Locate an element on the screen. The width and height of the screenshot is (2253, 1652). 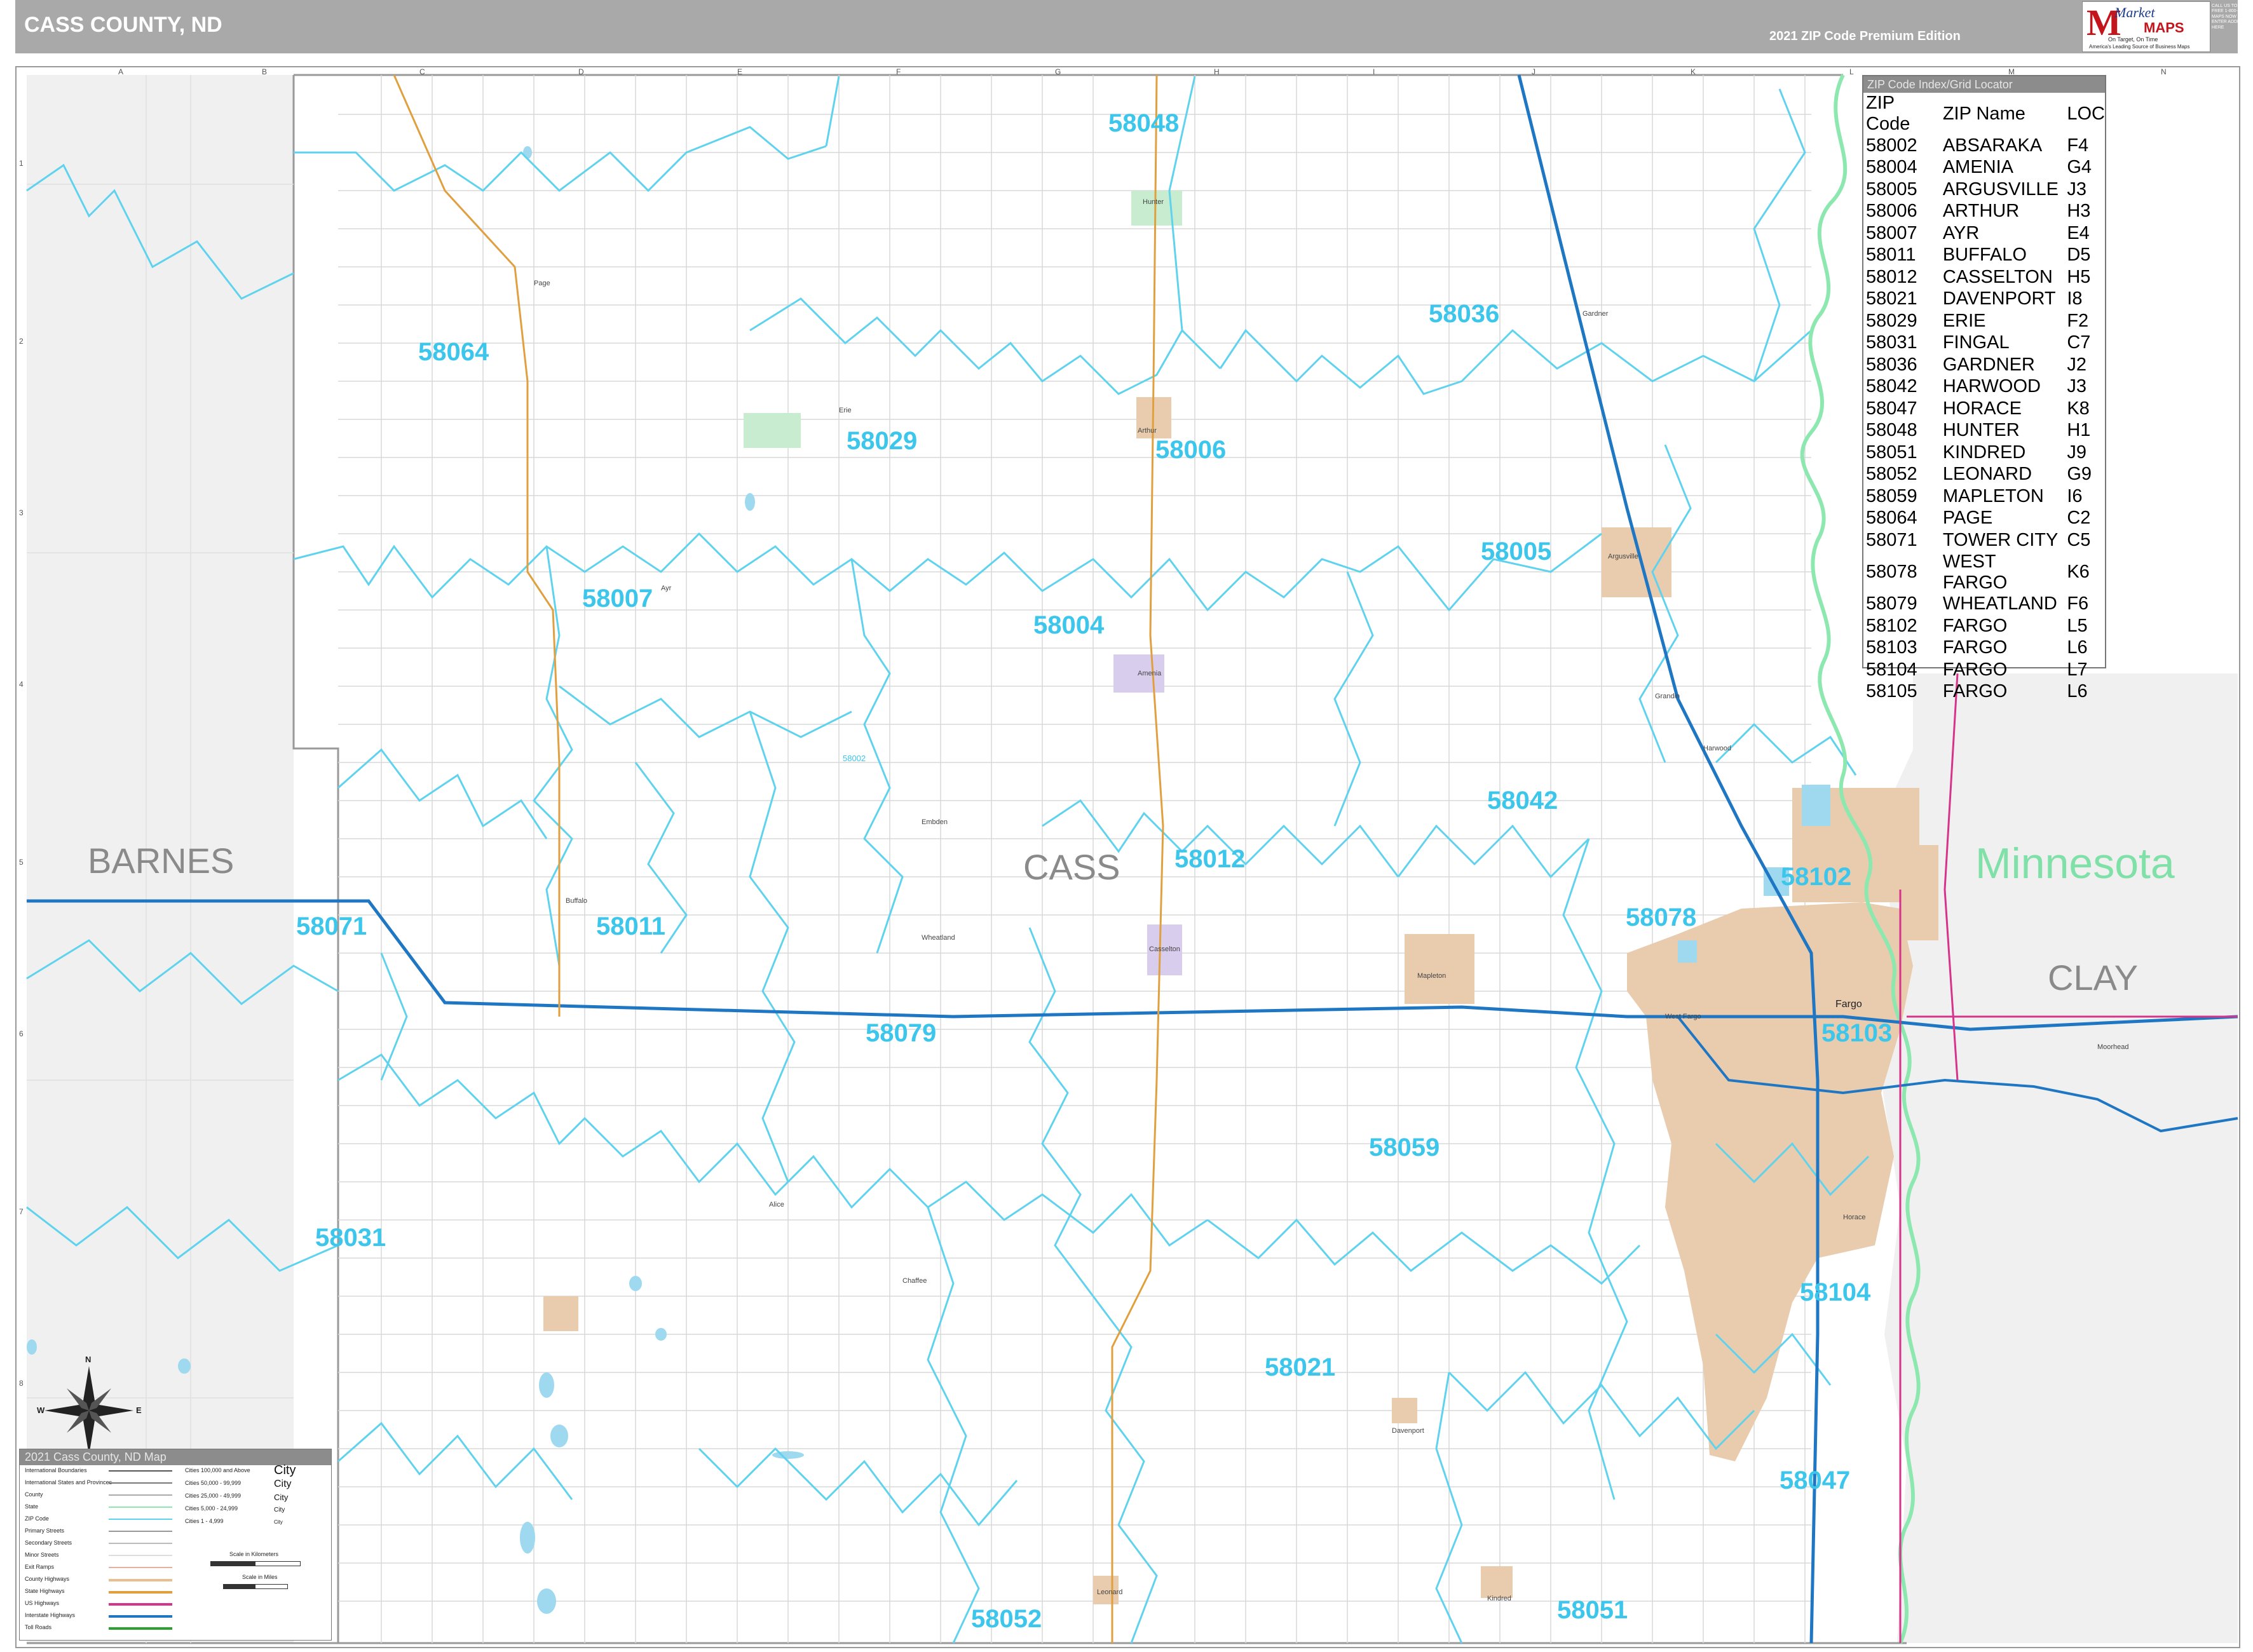
zip-label: 58064 is located at coordinates (454, 353).